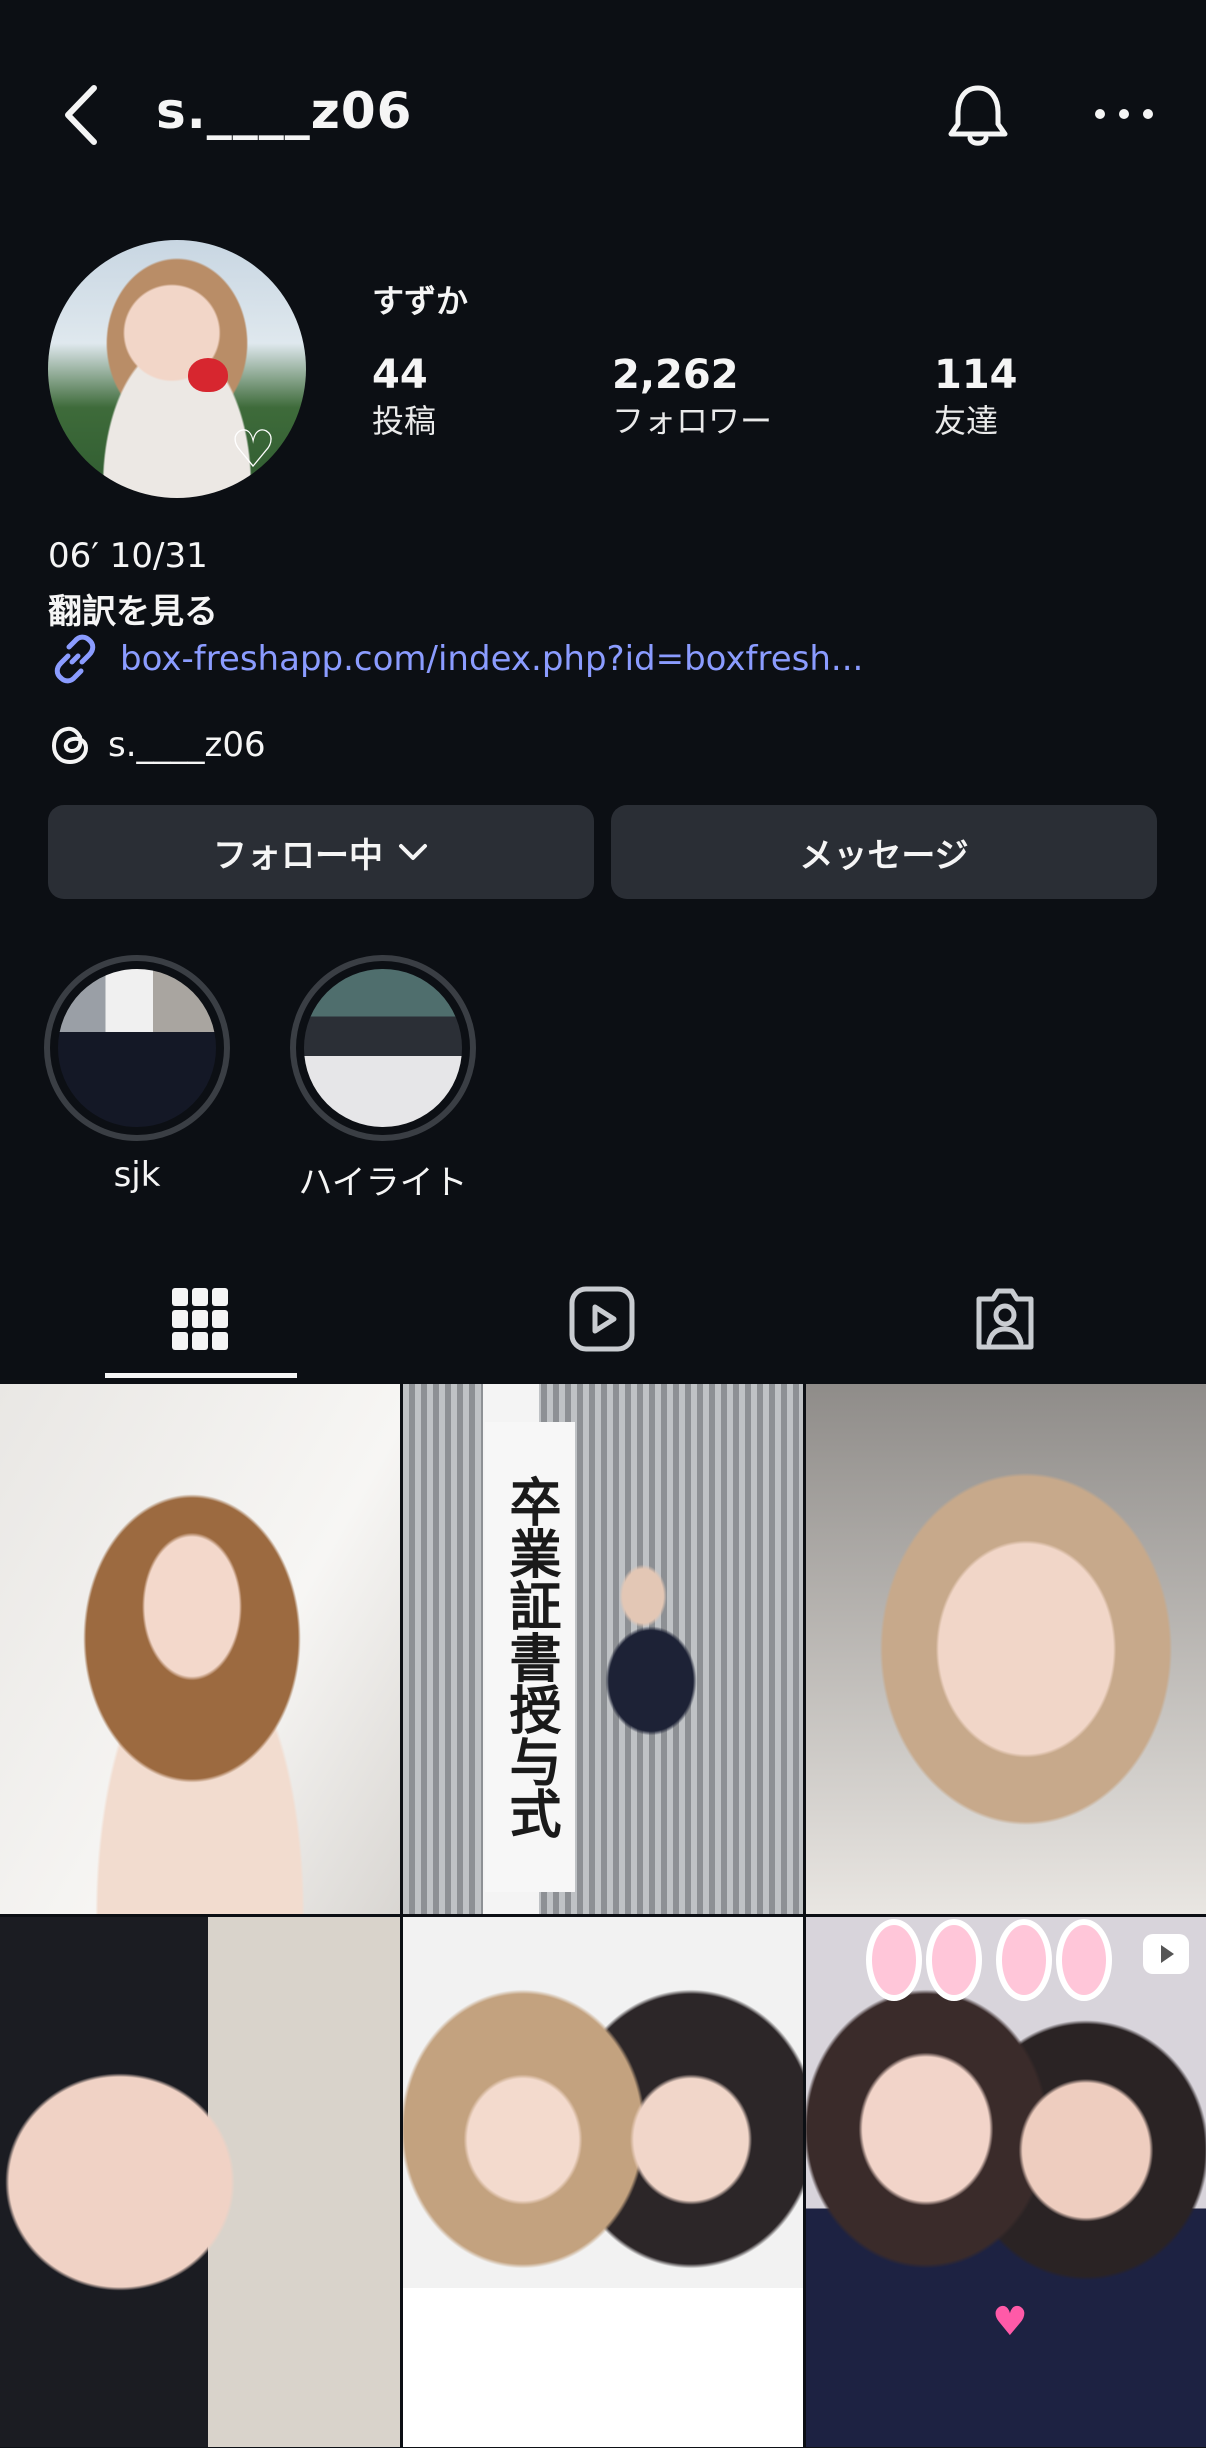  I want to click on grid-icon, so click(200, 1319).